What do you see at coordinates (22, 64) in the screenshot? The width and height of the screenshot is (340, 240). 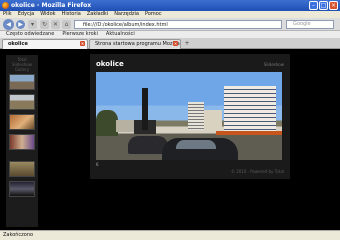 I see `gallery-heading: Total Slideshow Gallery` at bounding box center [22, 64].